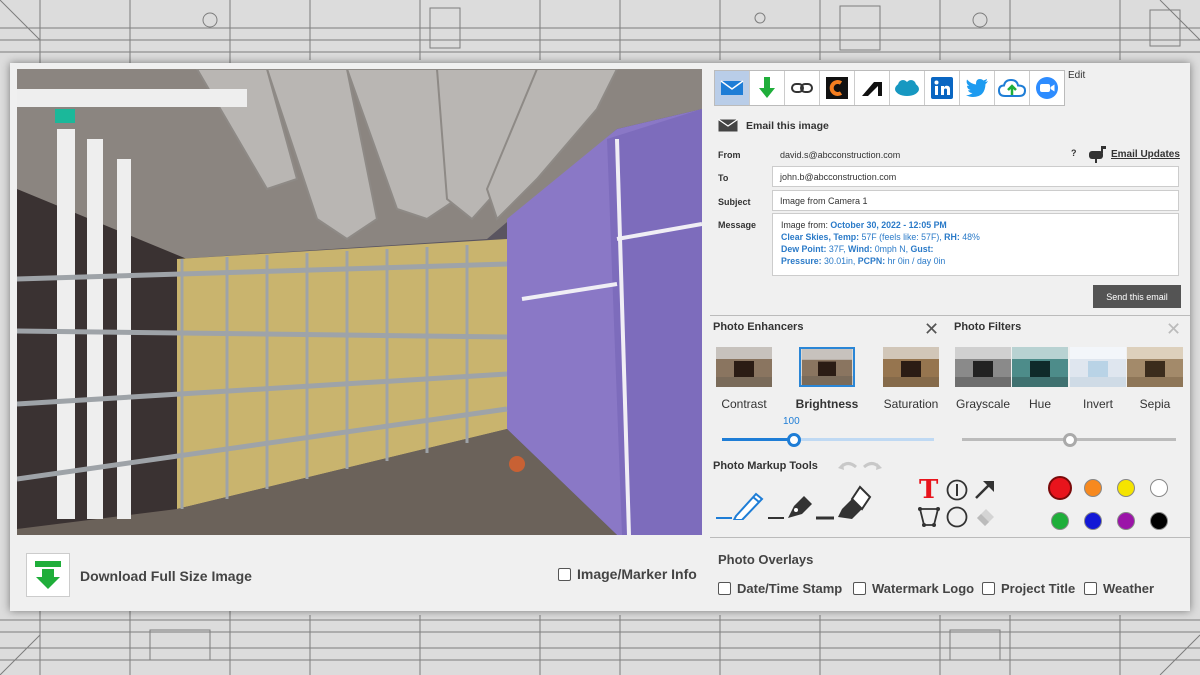 The image size is (1200, 675). What do you see at coordinates (744, 404) in the screenshot?
I see `contrast-label: Contrast` at bounding box center [744, 404].